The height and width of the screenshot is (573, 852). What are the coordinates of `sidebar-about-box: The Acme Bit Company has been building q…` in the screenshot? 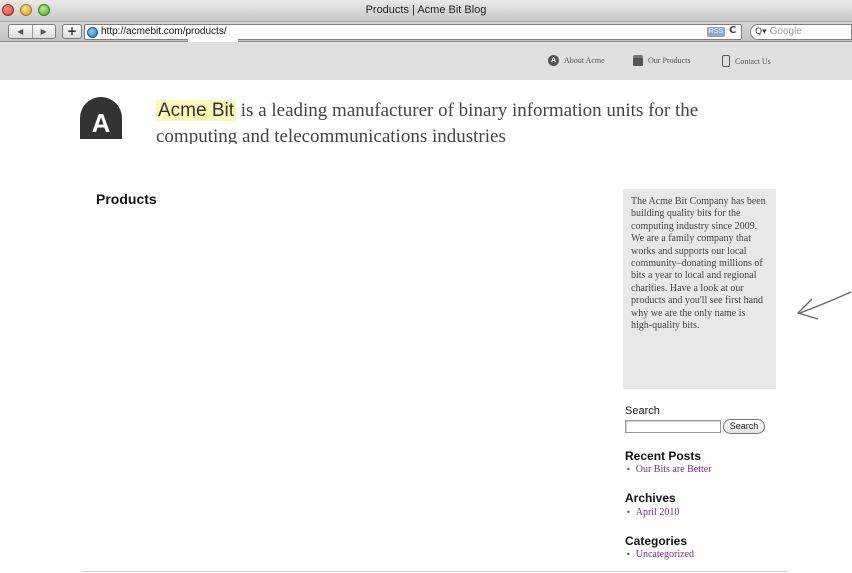 It's located at (699, 289).